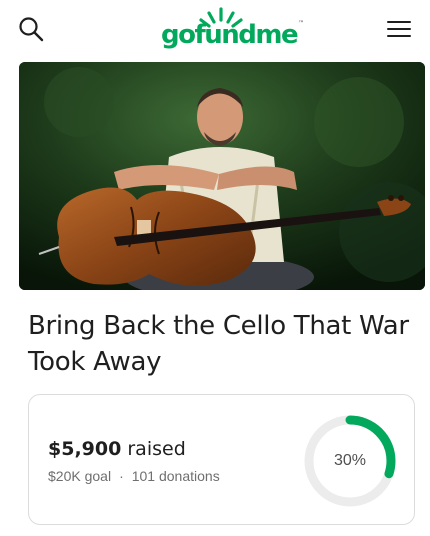 Image resolution: width=430 pixels, height=536 pixels. I want to click on logo-wordmark: gofundme™, so click(233, 35).